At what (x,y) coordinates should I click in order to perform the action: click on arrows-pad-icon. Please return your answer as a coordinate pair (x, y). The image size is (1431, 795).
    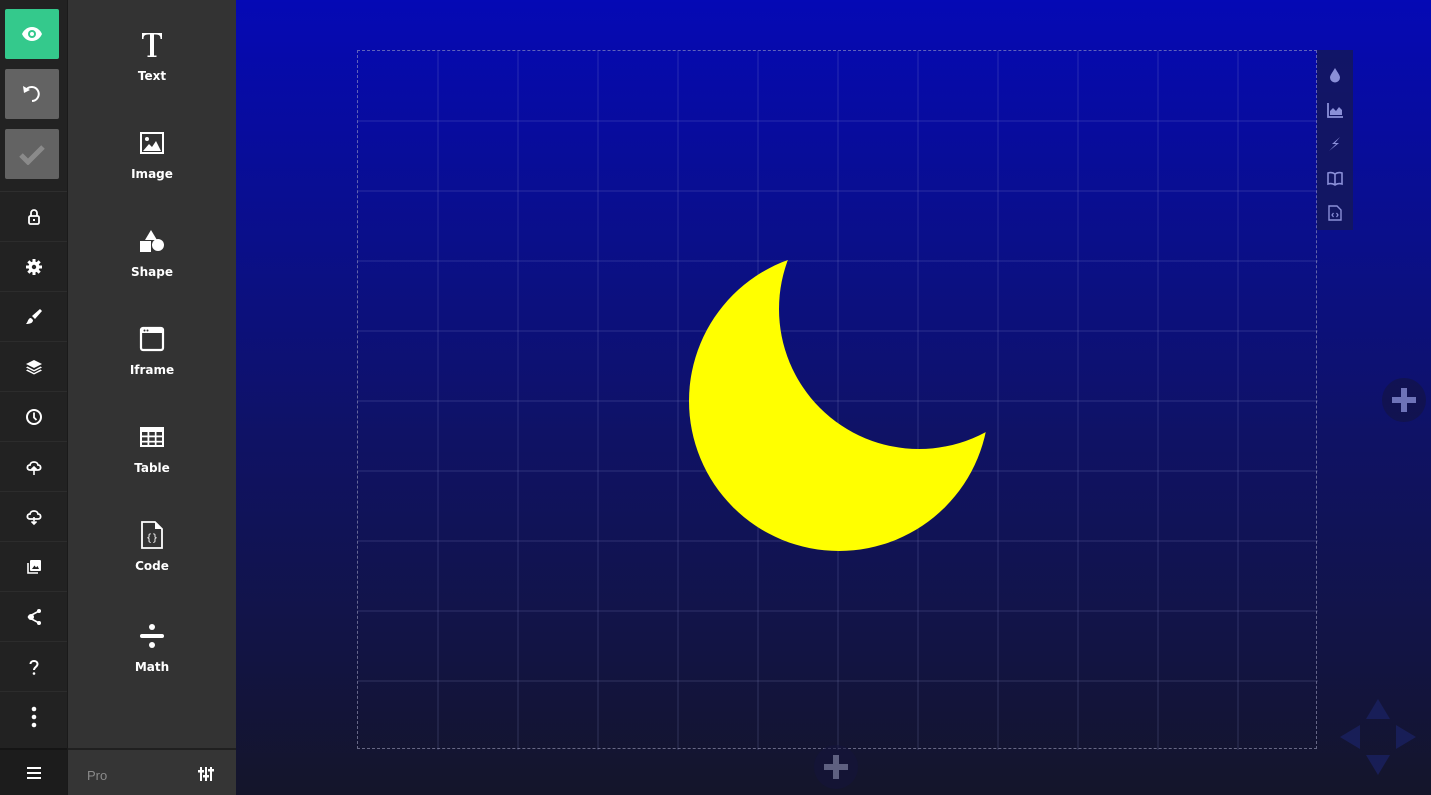
    Looking at the image, I should click on (1378, 737).